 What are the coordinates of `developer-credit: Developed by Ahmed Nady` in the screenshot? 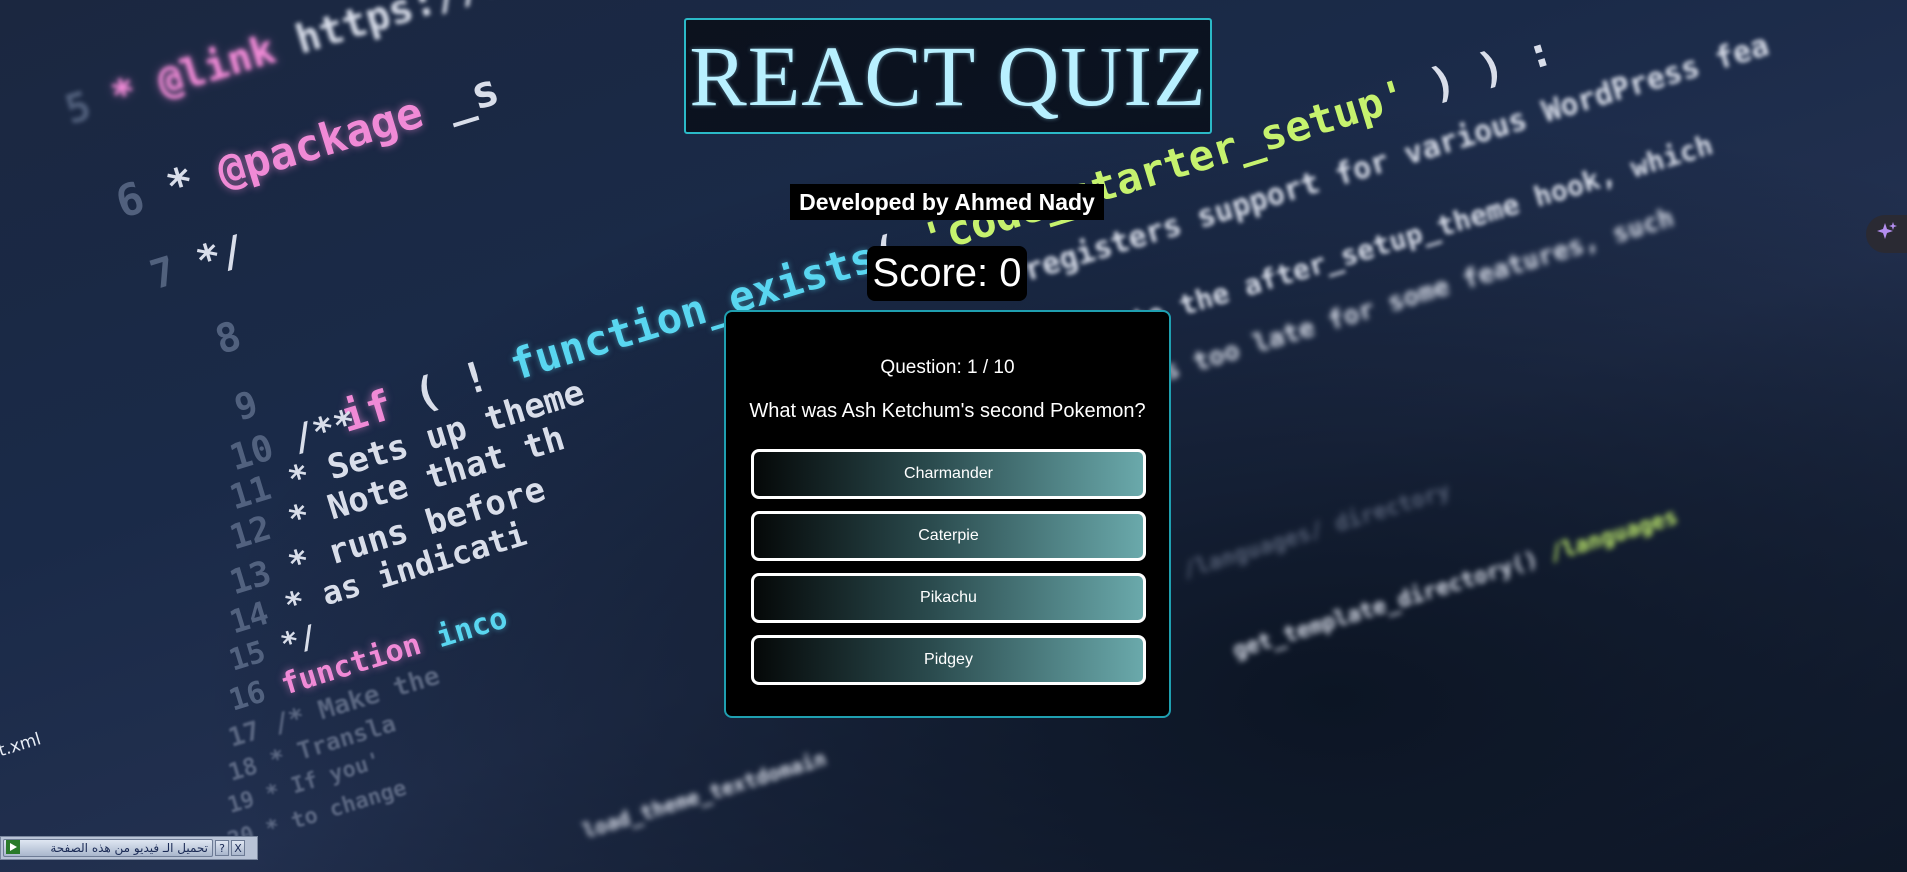 It's located at (947, 202).